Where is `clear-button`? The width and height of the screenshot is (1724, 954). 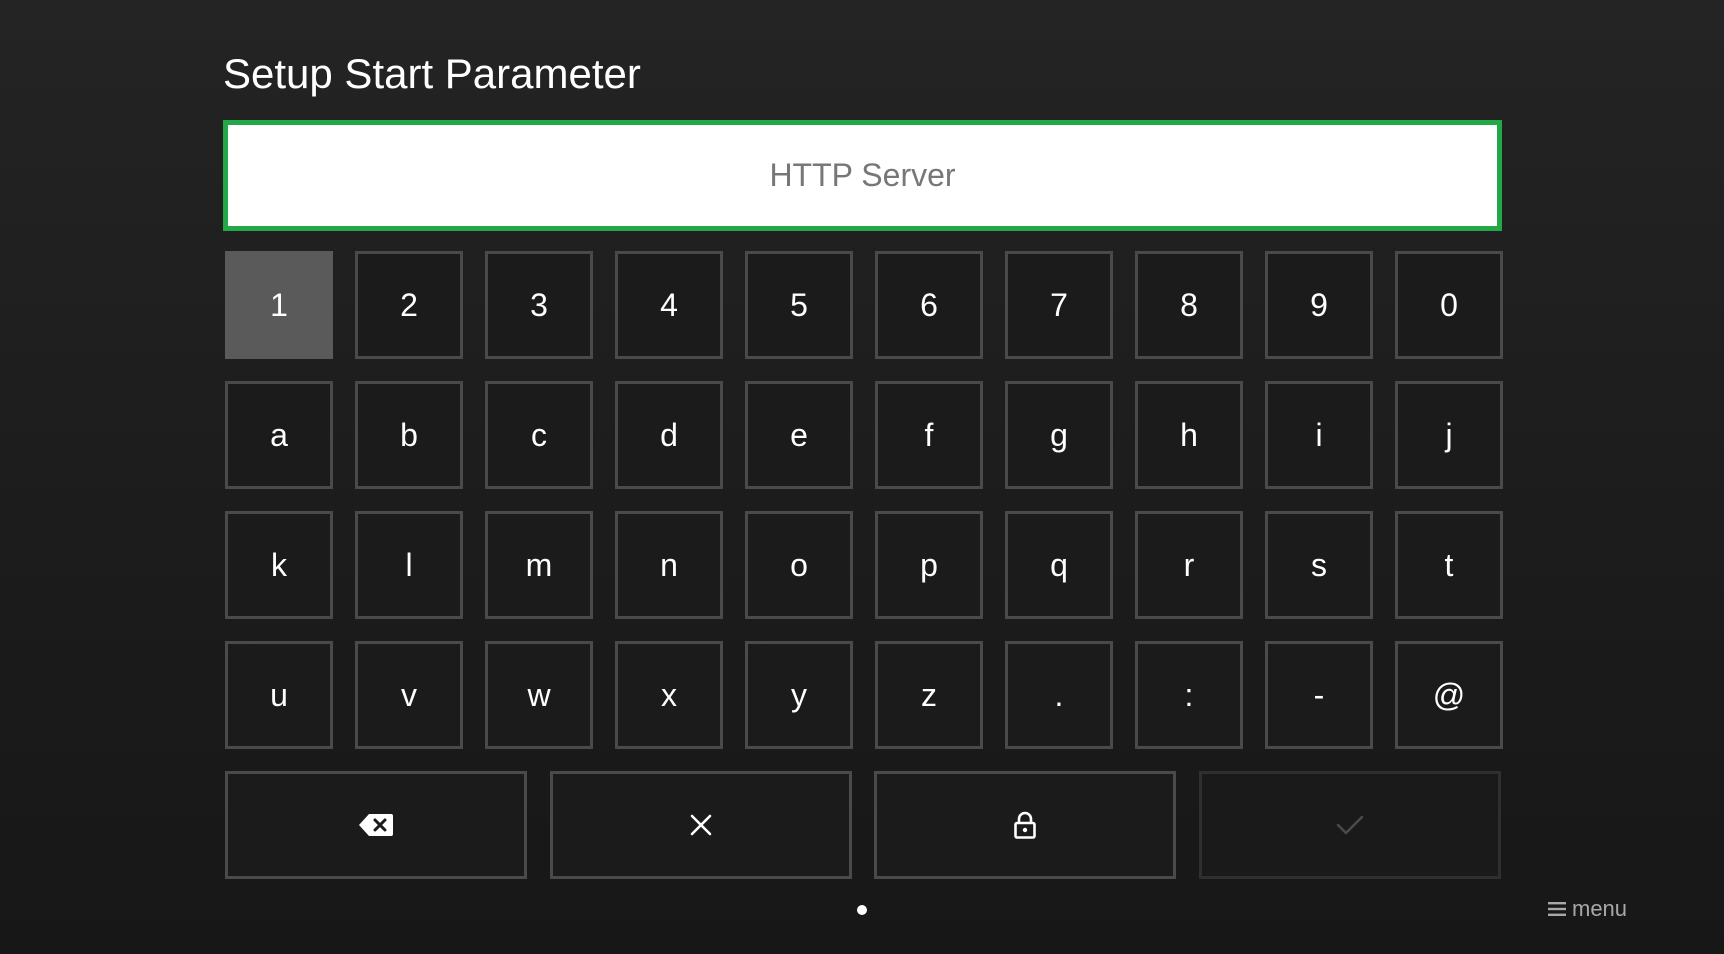
clear-button is located at coordinates (700, 825).